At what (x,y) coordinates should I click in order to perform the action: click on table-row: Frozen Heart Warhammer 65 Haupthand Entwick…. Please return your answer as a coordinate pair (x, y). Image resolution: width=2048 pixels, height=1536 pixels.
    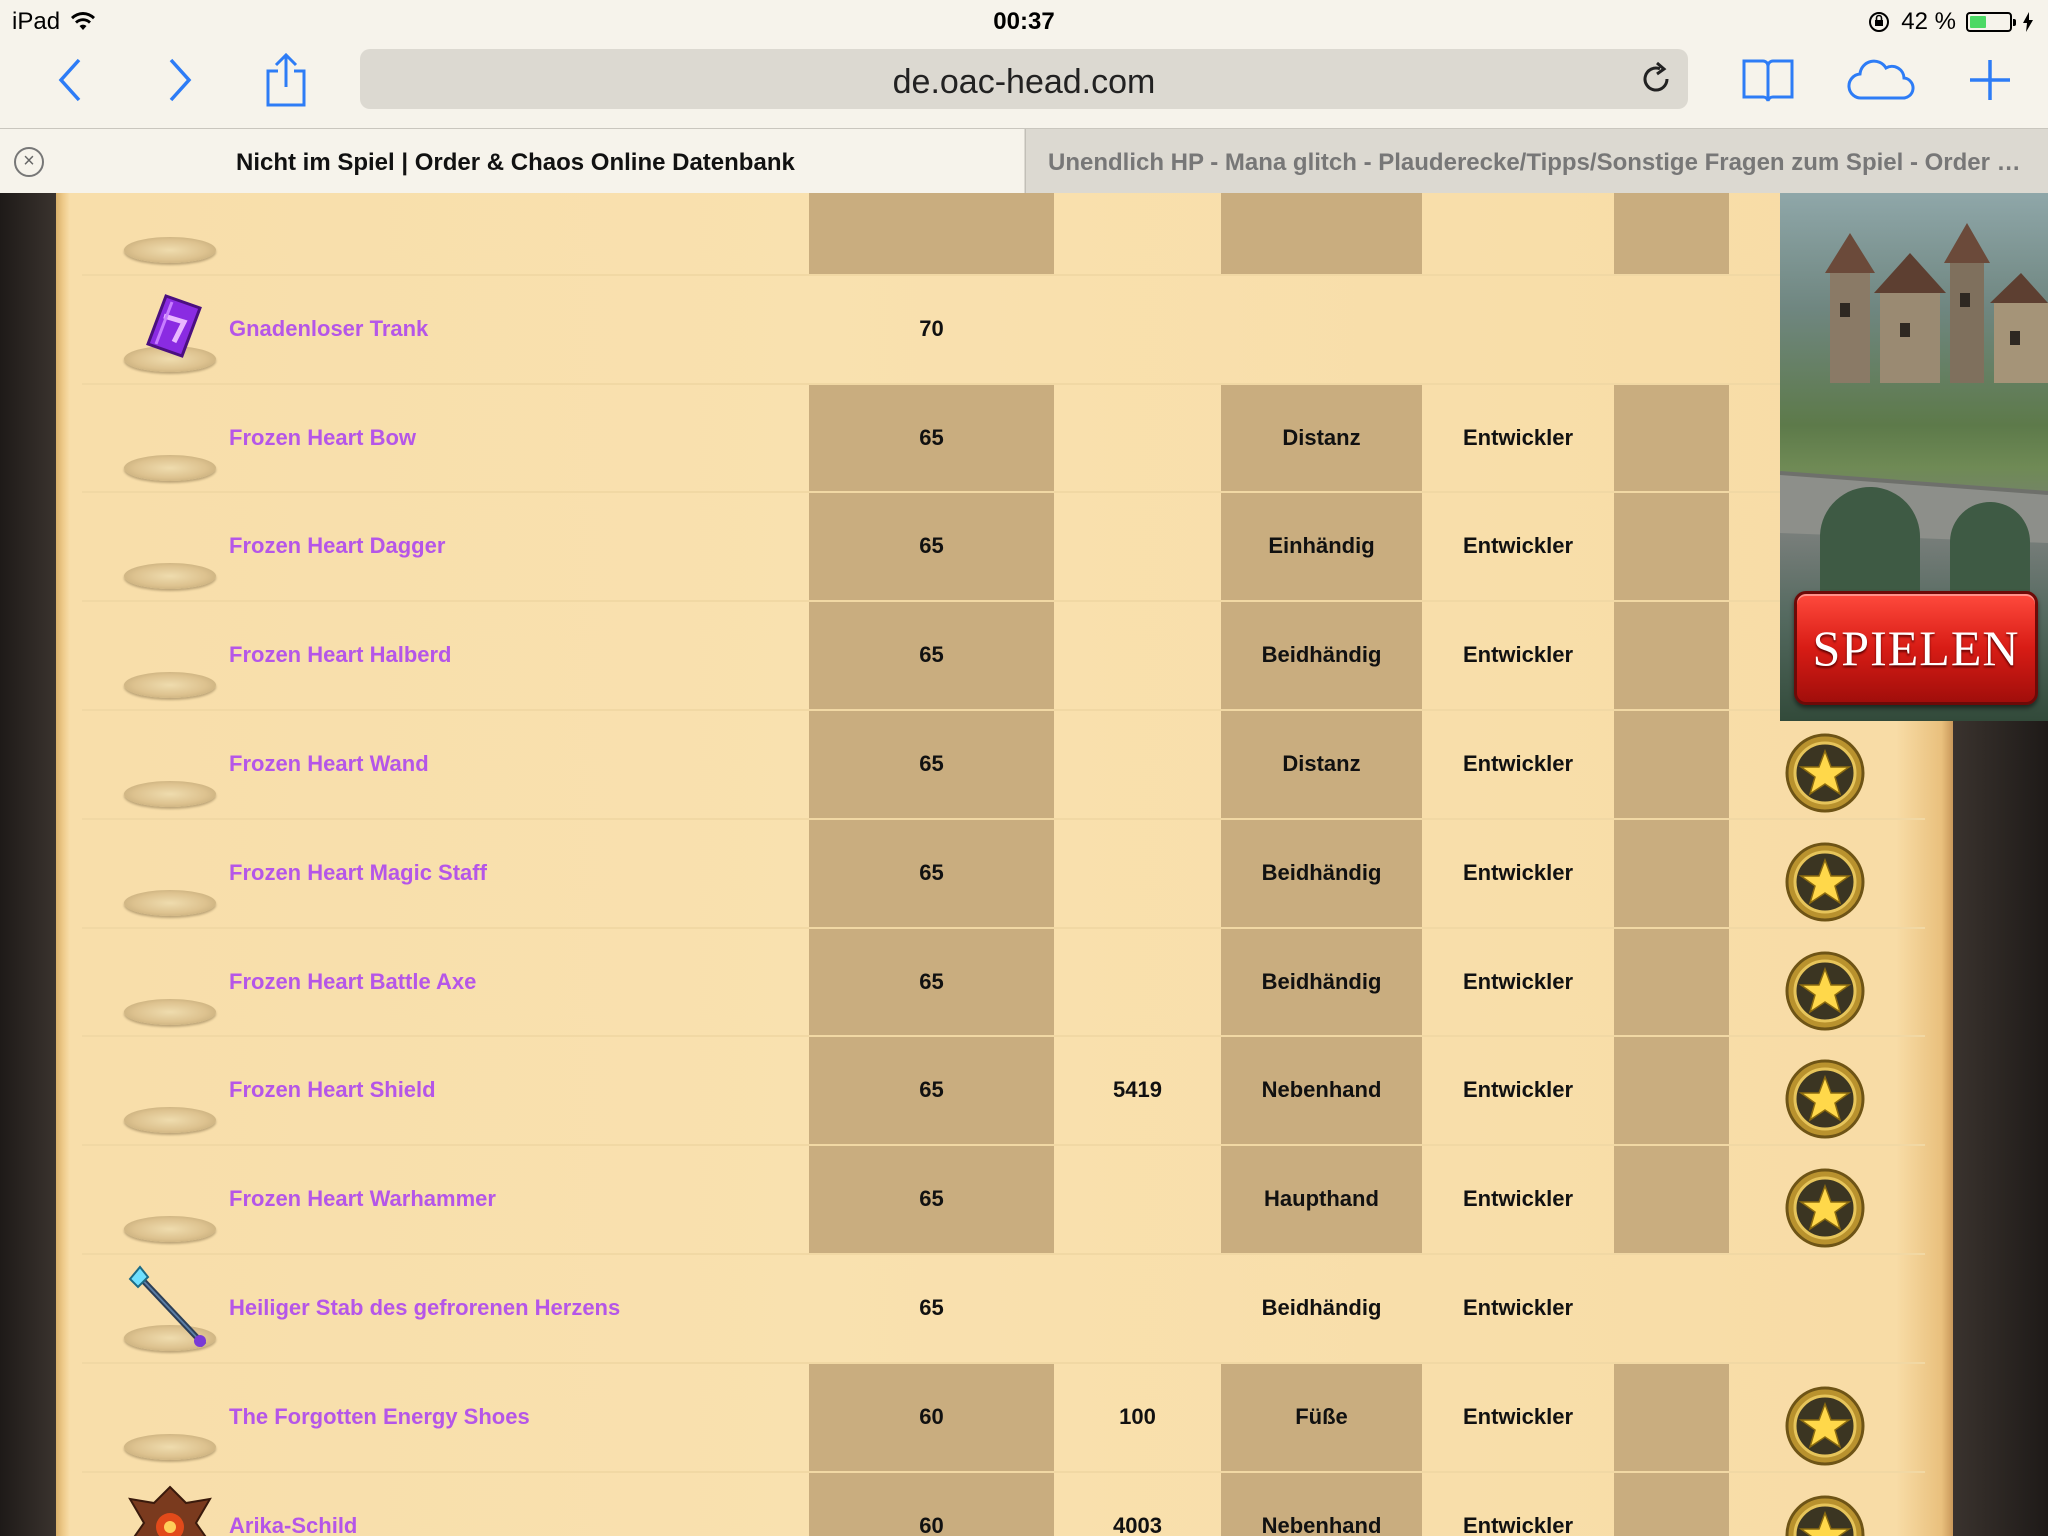
    Looking at the image, I should click on (1003, 1200).